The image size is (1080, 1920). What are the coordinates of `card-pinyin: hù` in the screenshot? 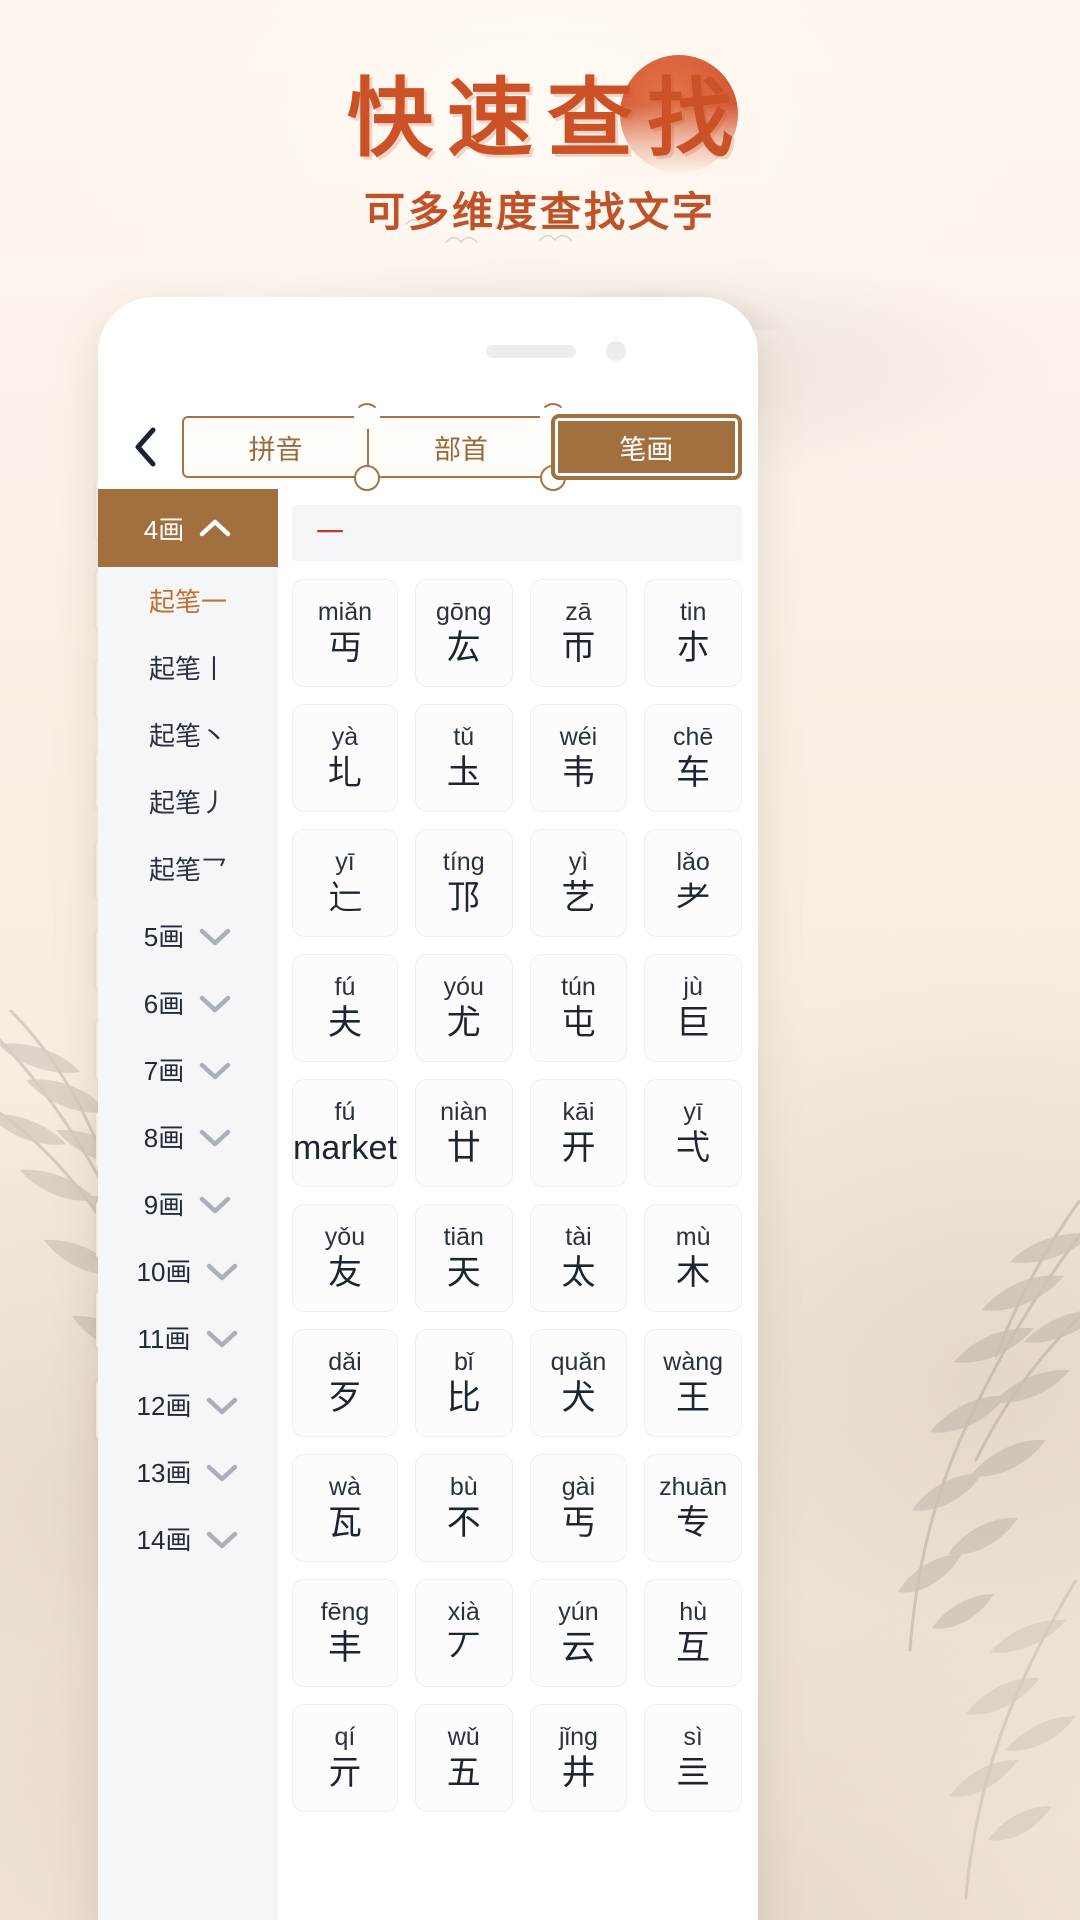 It's located at (693, 1612).